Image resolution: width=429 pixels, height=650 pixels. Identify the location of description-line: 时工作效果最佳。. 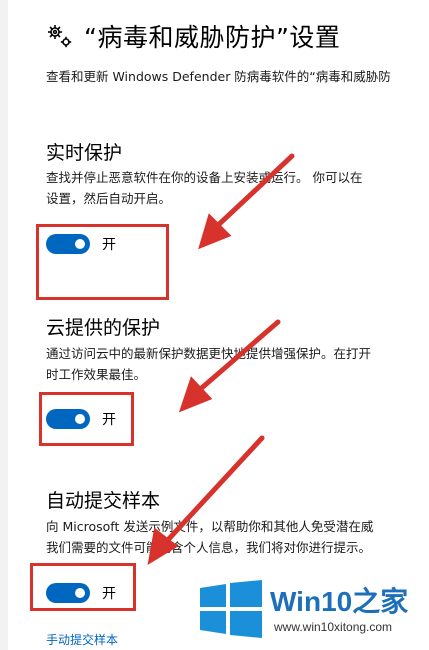
(96, 374).